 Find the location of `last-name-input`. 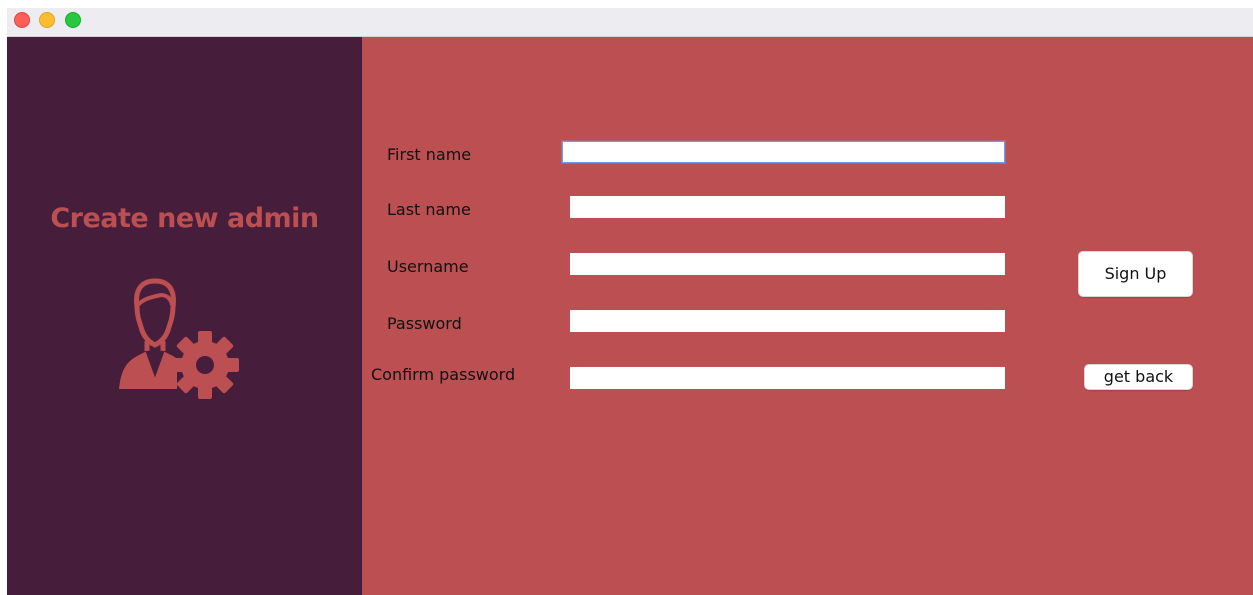

last-name-input is located at coordinates (787, 207).